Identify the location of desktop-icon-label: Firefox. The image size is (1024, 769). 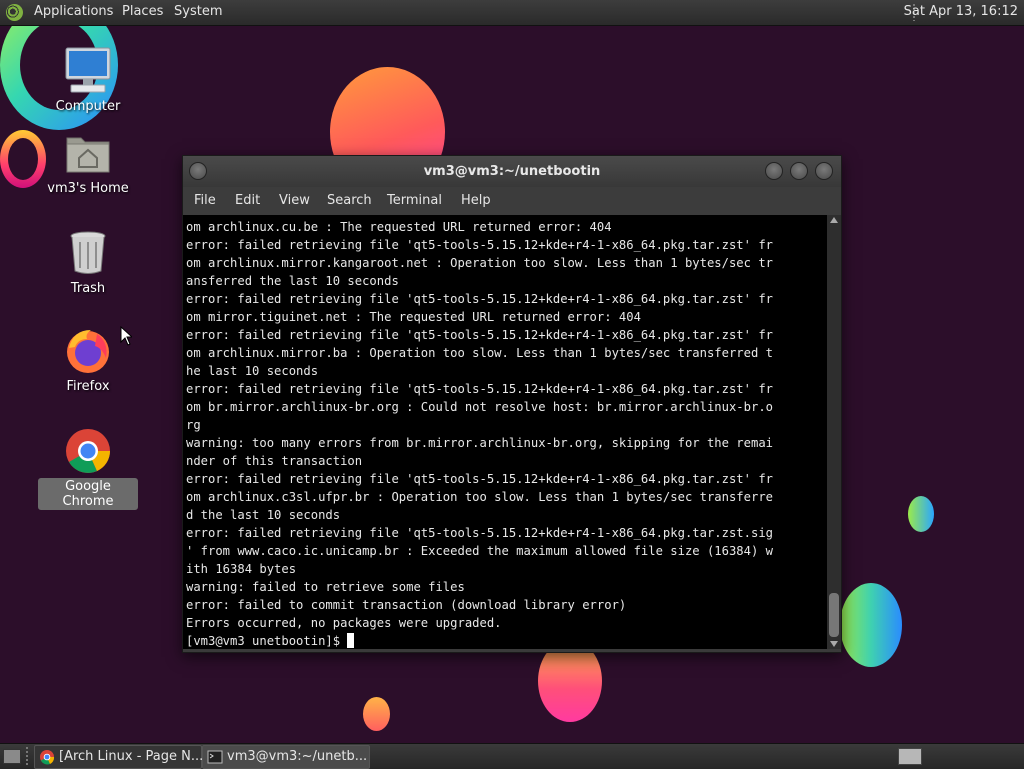
(88, 386).